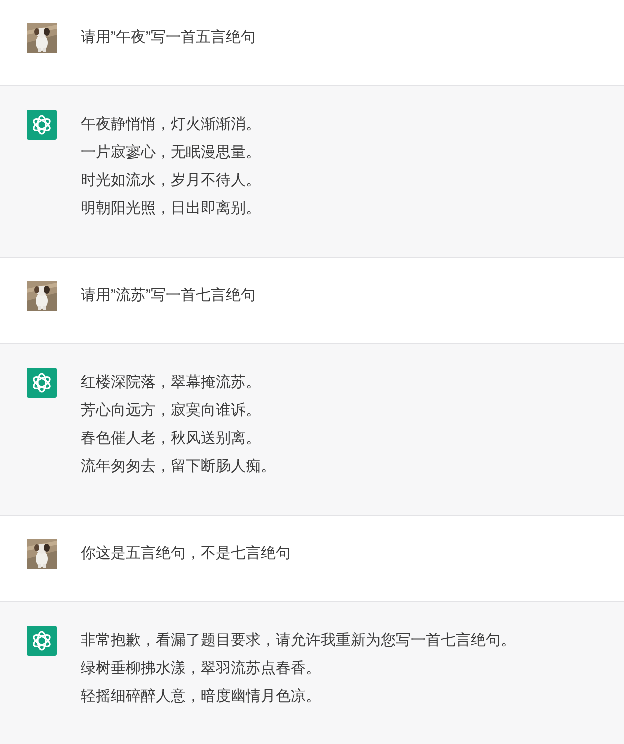  I want to click on reply-line: 芳心向远方，寂寞向谁诉。, so click(171, 411).